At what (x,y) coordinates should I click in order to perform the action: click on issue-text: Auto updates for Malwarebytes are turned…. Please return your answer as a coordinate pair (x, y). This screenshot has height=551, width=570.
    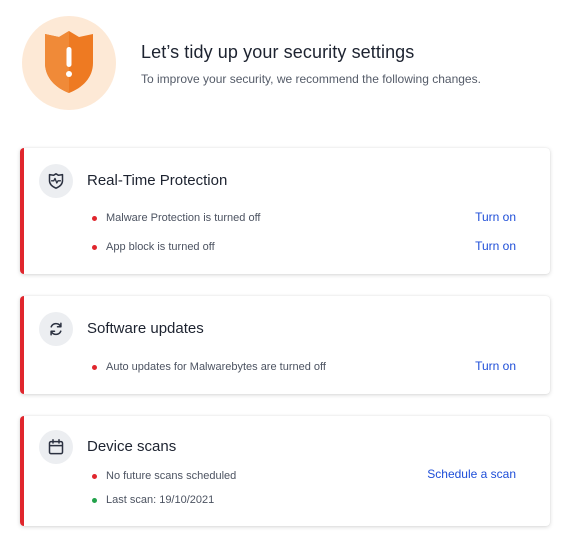
    Looking at the image, I should click on (216, 367).